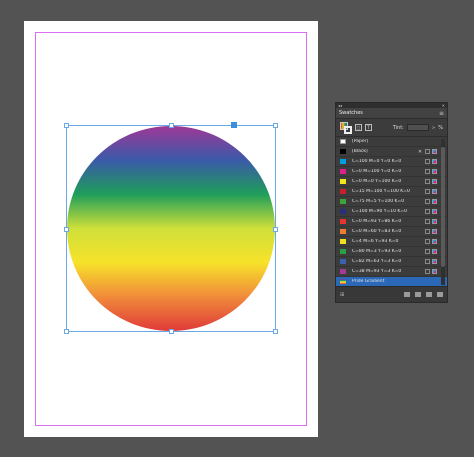 This screenshot has height=457, width=474. I want to click on swatch-name: [Black], so click(360, 151).